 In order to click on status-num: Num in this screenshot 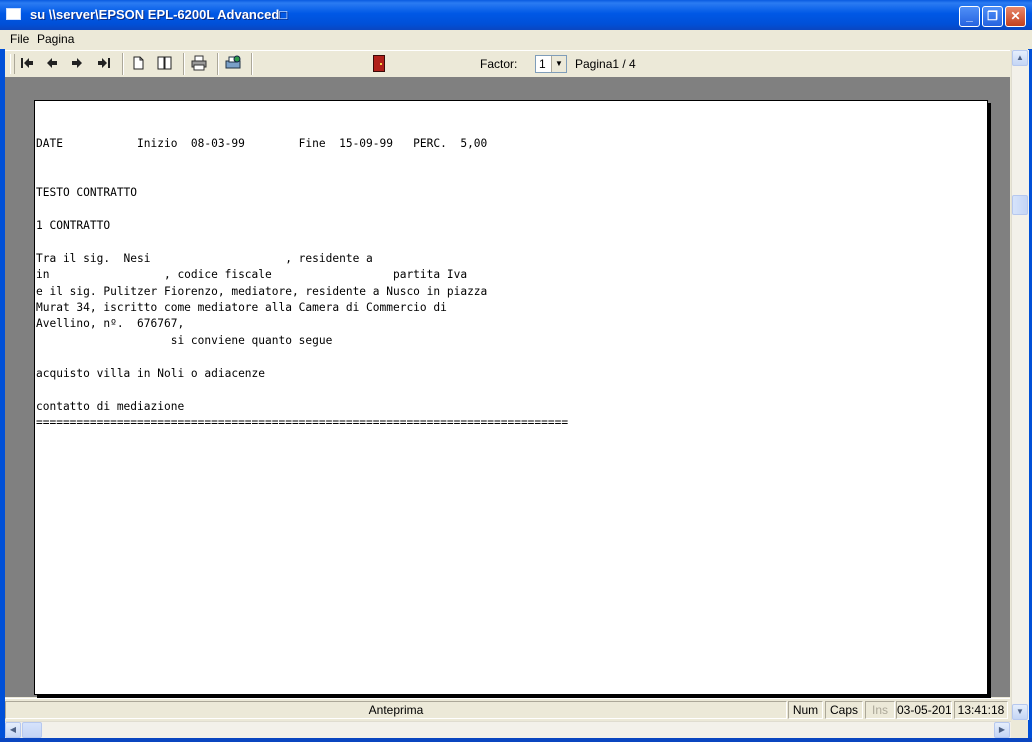, I will do `click(805, 710)`.